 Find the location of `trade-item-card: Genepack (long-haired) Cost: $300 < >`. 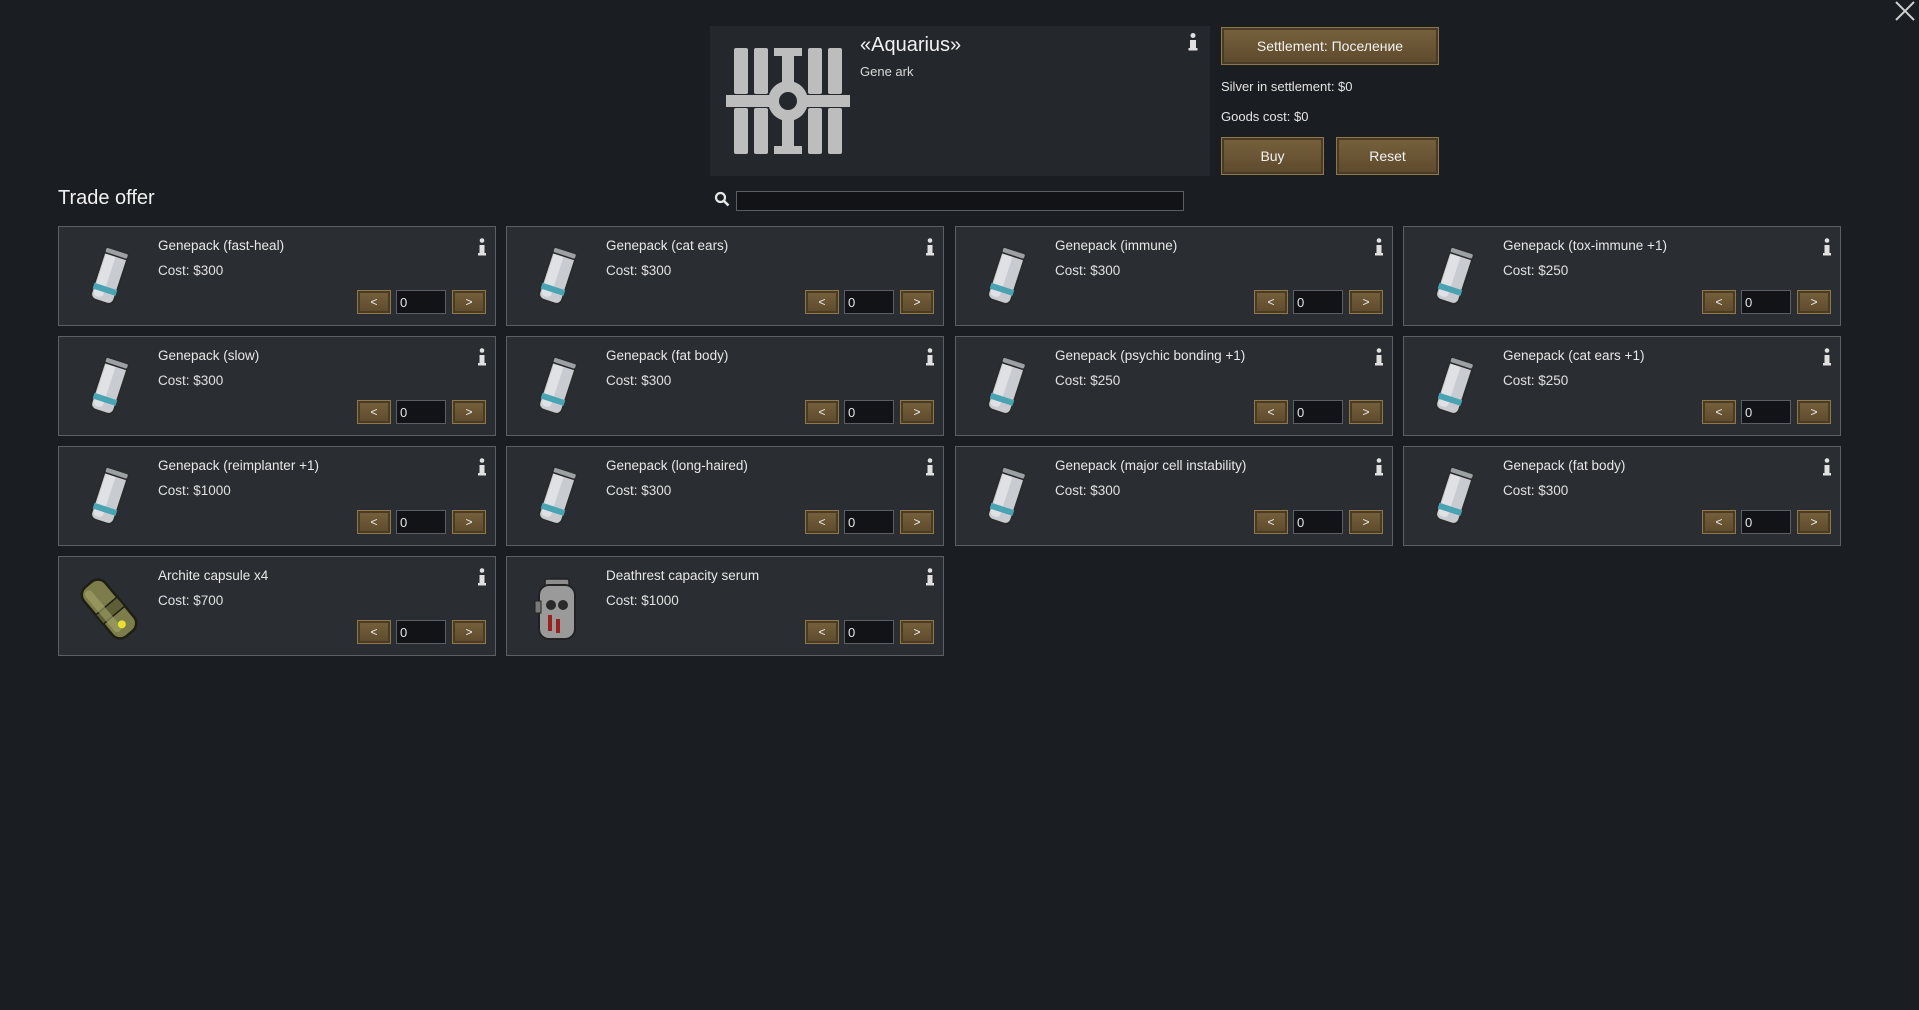

trade-item-card: Genepack (long-haired) Cost: $300 < > is located at coordinates (725, 496).